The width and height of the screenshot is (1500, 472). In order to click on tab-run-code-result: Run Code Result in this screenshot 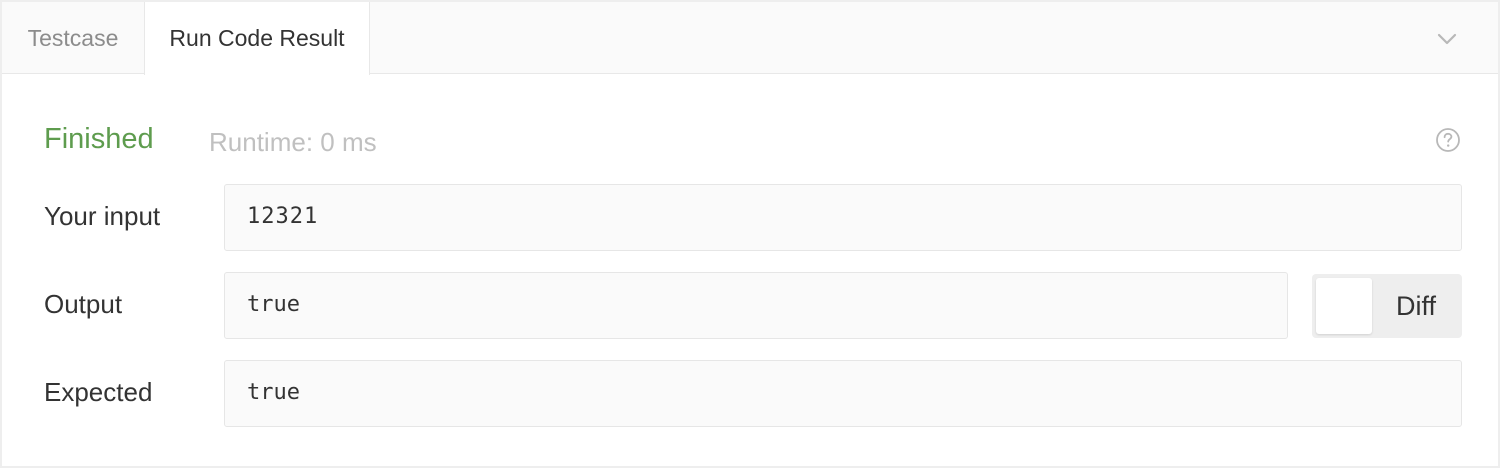, I will do `click(257, 38)`.